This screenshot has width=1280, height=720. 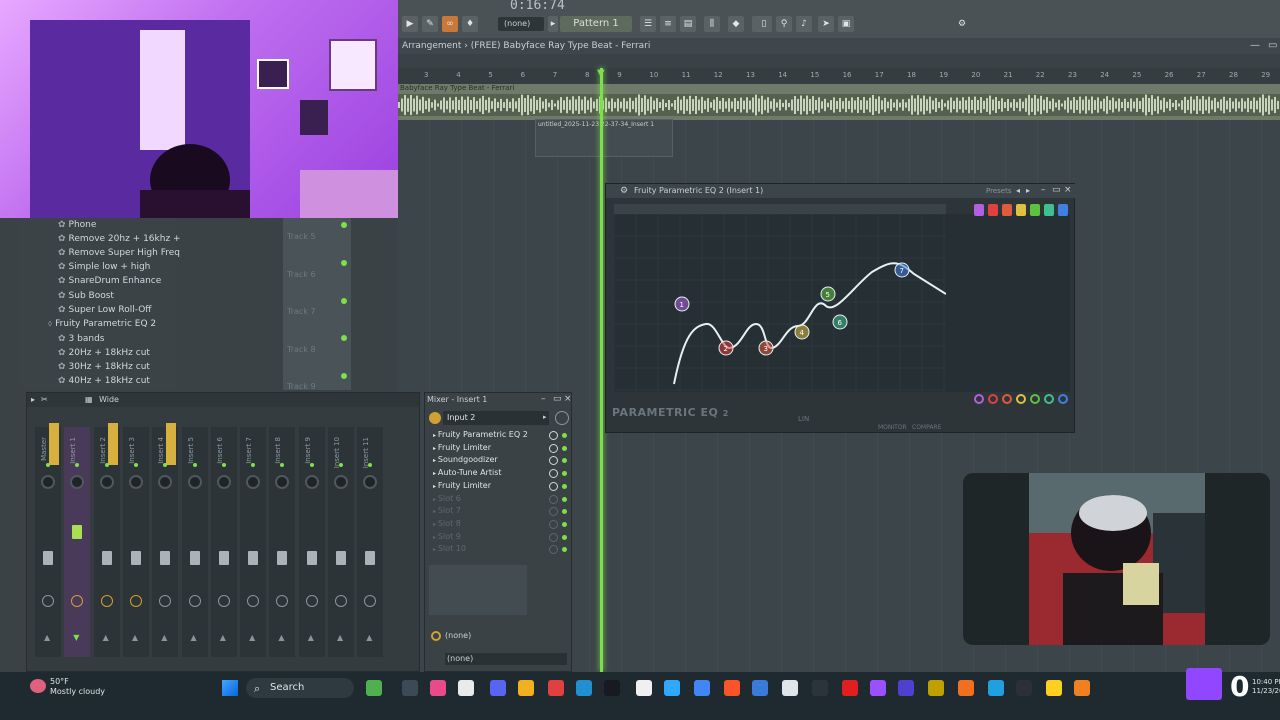 I want to click on mixer-strip: Insert 3 ▲, so click(x=135, y=542).